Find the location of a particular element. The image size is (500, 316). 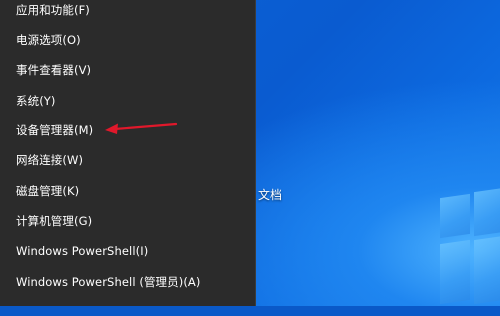

menu-item-windows-powershell: Windows PowerShell(I) is located at coordinates (127, 251).